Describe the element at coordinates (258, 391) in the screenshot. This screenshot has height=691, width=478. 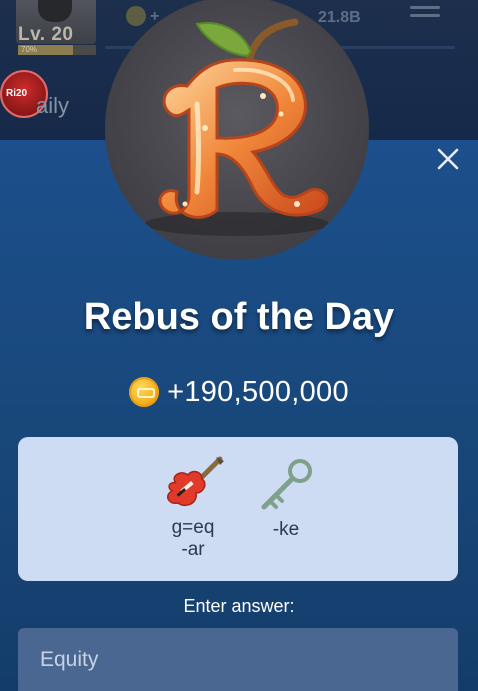
I see `reward-amount: +190,500,000` at that location.